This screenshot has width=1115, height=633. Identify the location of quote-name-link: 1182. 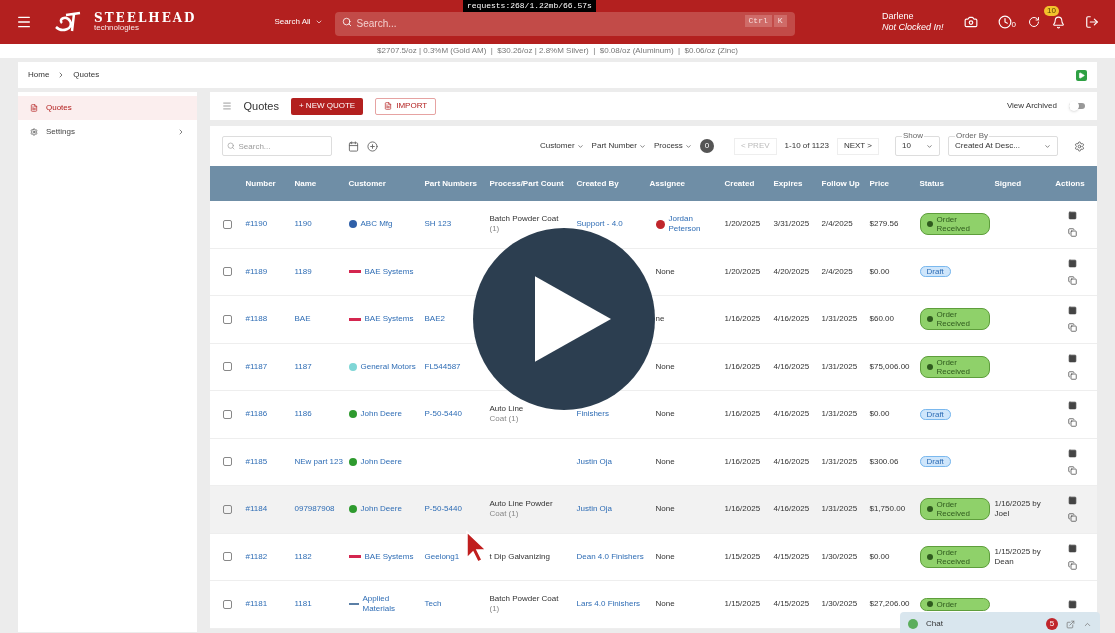
(303, 556).